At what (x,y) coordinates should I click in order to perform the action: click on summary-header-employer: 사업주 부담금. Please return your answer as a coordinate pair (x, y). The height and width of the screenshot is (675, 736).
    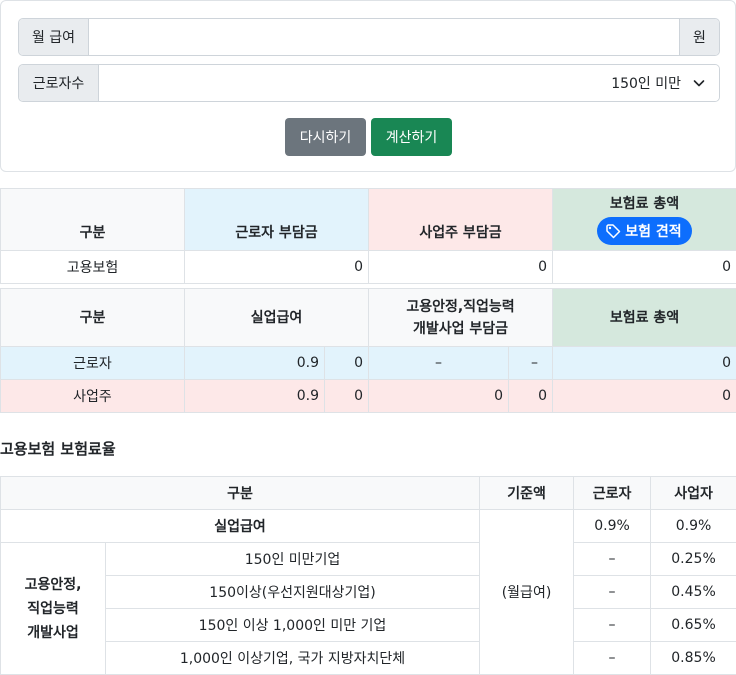
    Looking at the image, I should click on (460, 219).